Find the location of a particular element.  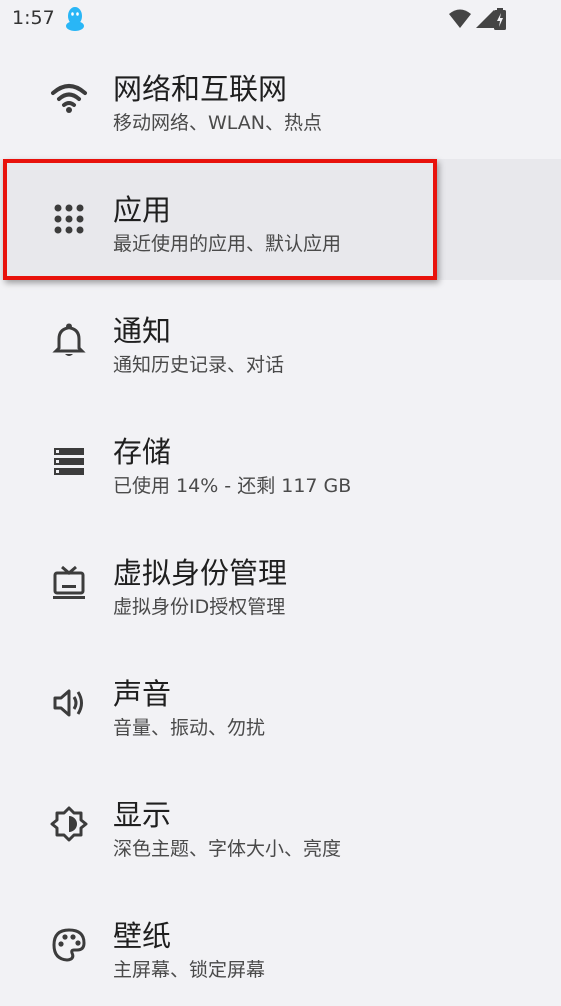

brightness-icon is located at coordinates (69, 824).